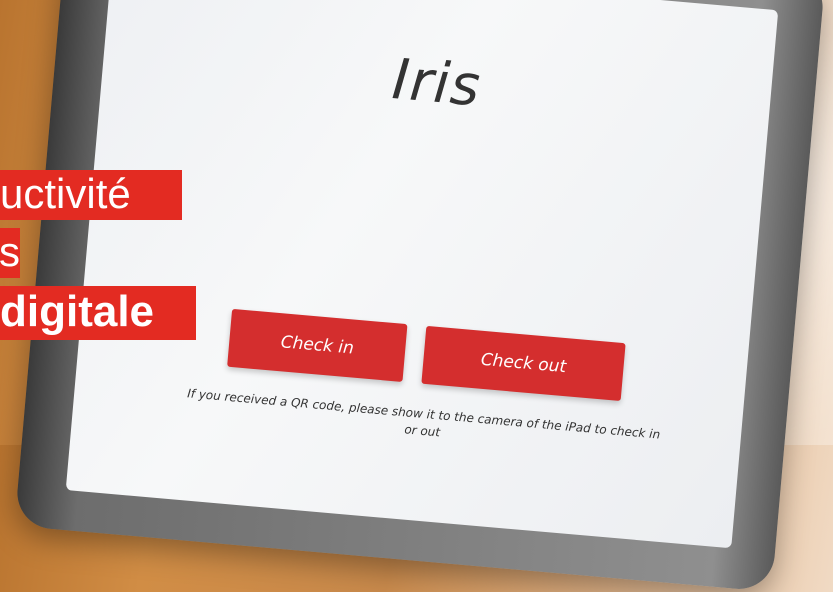 This screenshot has width=833, height=592. Describe the element at coordinates (436, 83) in the screenshot. I see `app-title: Iris` at that location.